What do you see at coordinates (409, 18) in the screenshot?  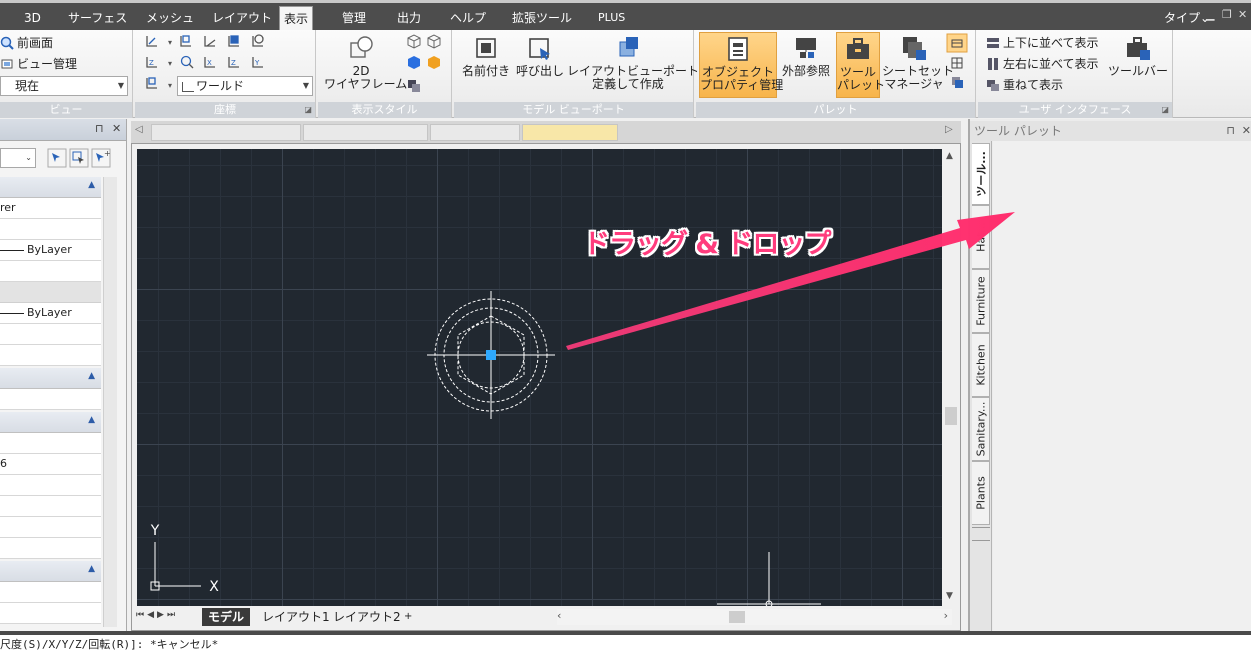 I see `tab-output: 出力` at bounding box center [409, 18].